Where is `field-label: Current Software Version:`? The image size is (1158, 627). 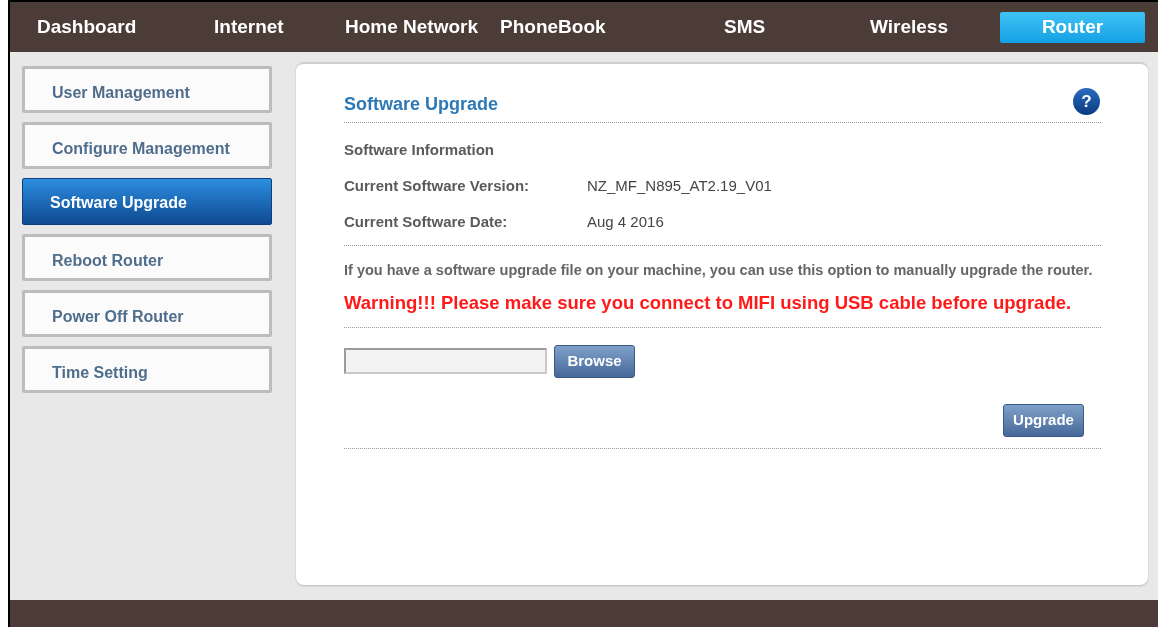
field-label: Current Software Version: is located at coordinates (437, 185).